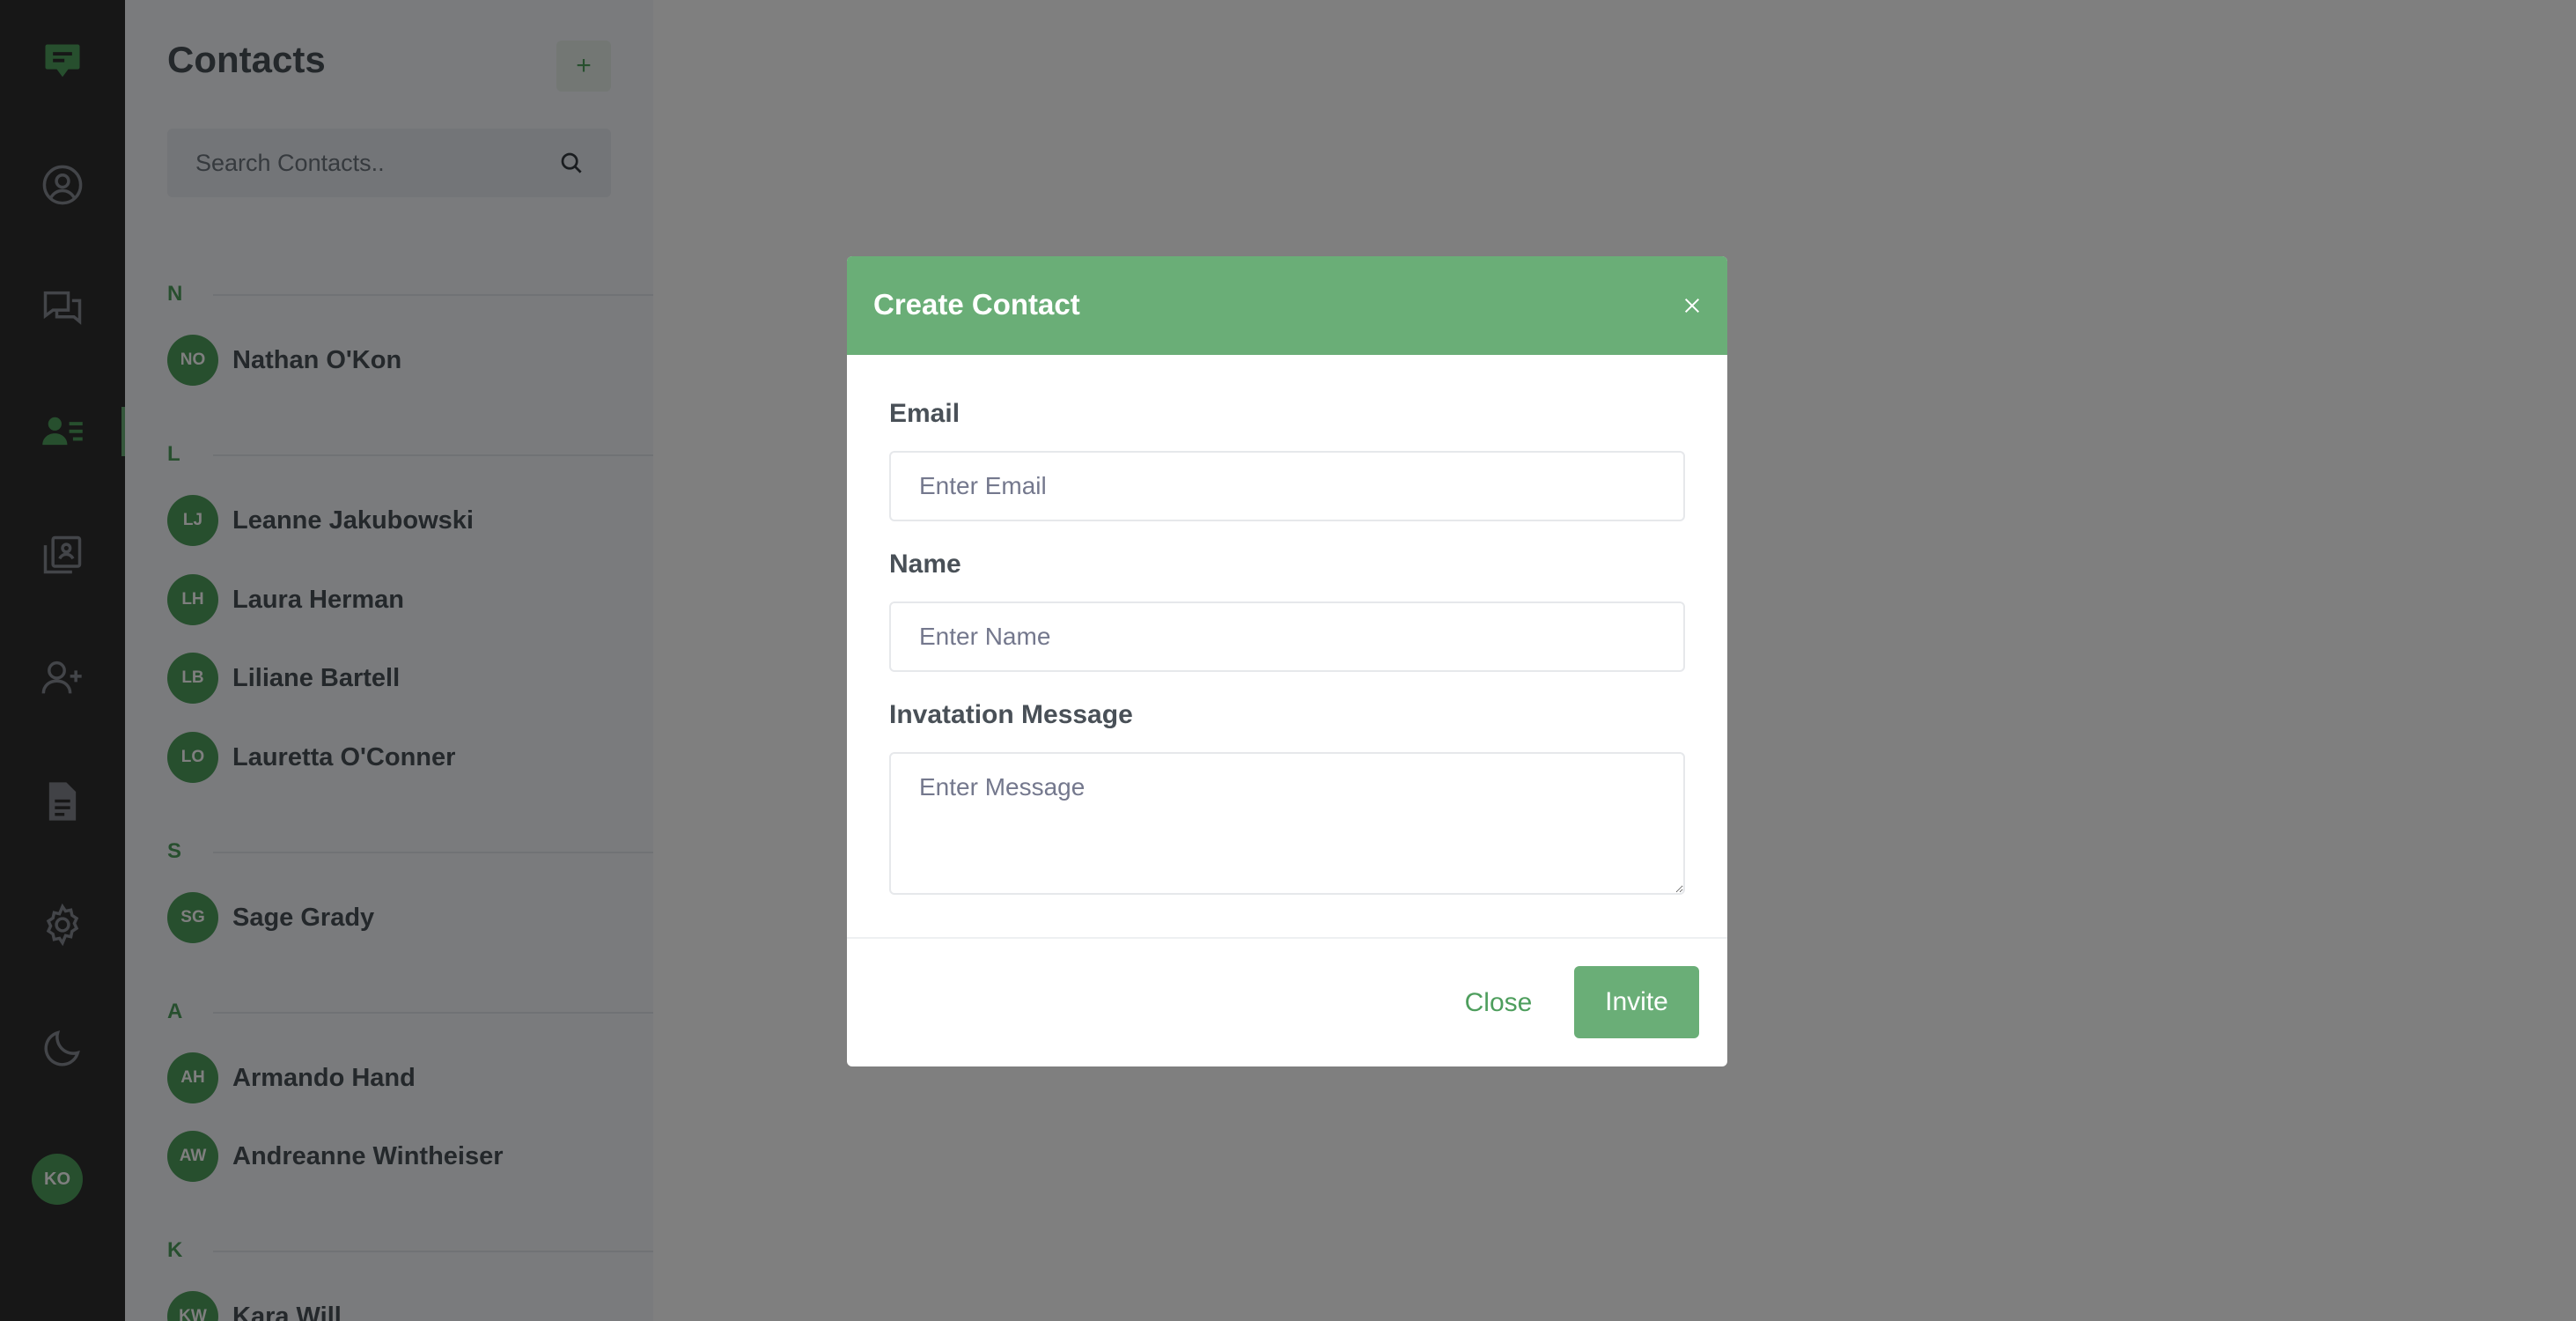 The width and height of the screenshot is (2576, 1321). What do you see at coordinates (1287, 824) in the screenshot?
I see `message-field` at bounding box center [1287, 824].